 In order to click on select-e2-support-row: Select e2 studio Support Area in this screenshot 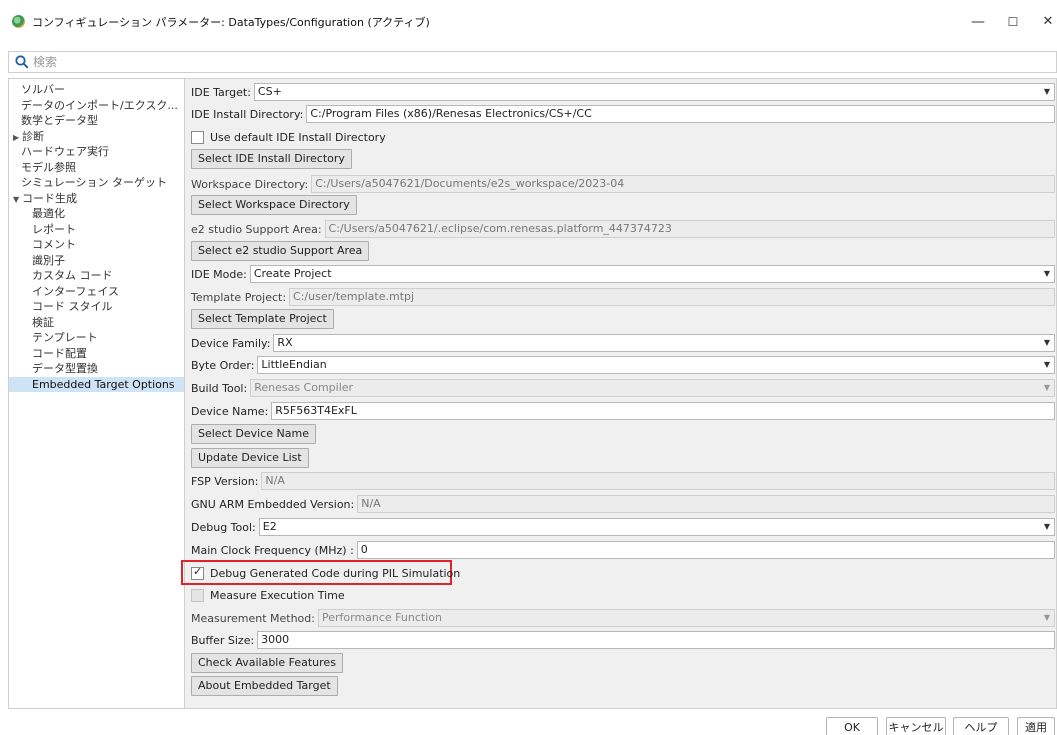, I will do `click(280, 251)`.